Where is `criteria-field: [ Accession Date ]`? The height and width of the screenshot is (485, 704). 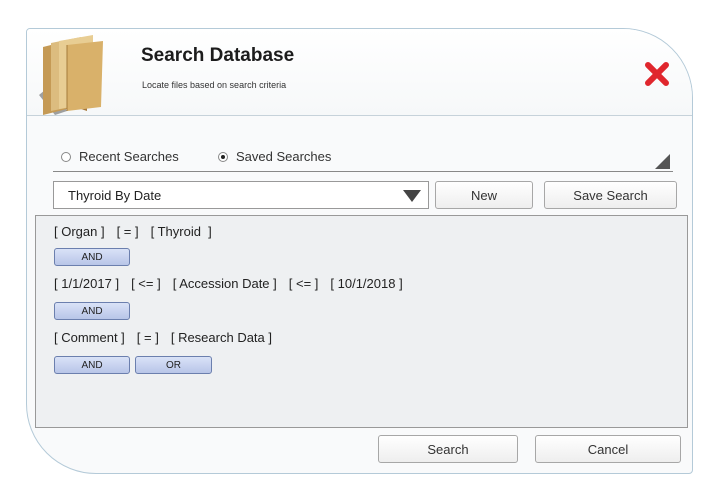
criteria-field: [ Accession Date ] is located at coordinates (224, 283).